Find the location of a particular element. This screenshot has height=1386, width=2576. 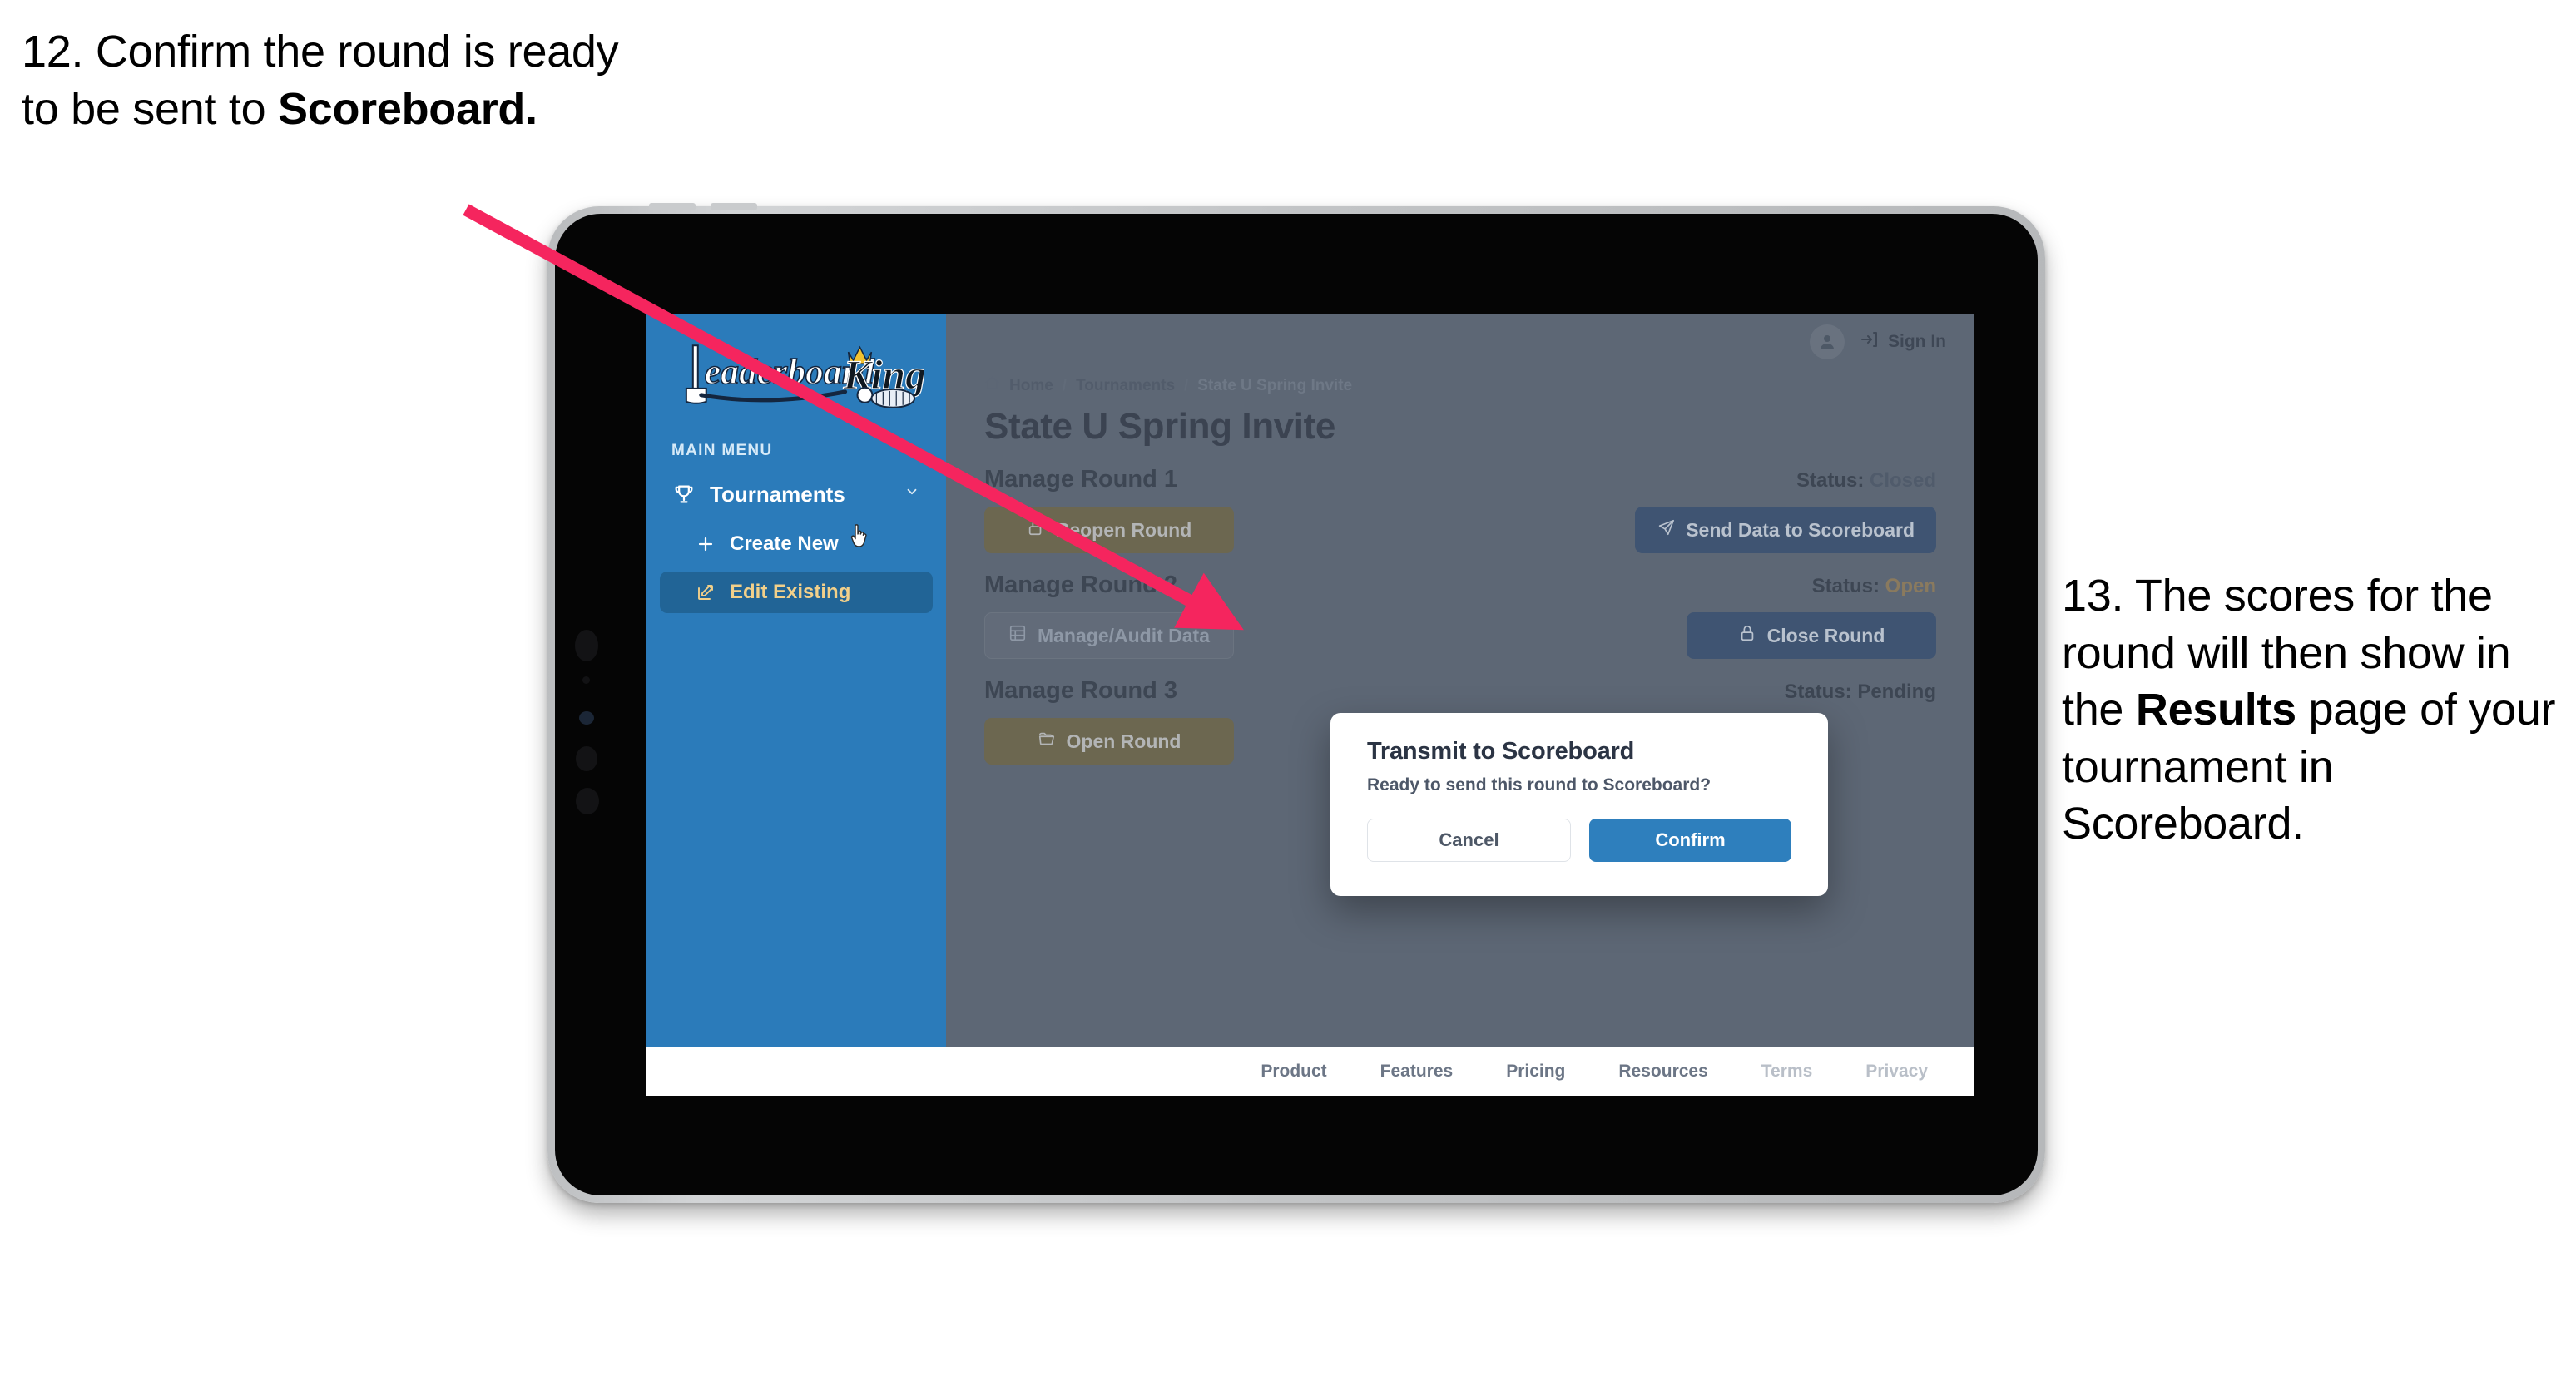

folder-open-icon is located at coordinates (1047, 741).